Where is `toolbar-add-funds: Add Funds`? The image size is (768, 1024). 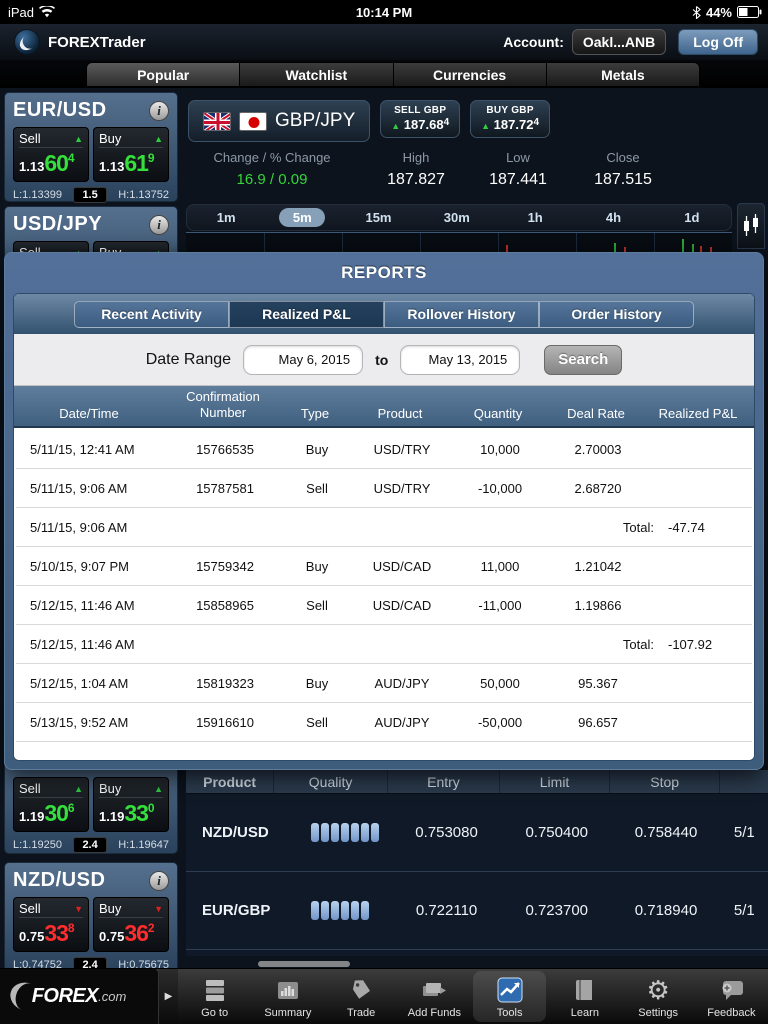
toolbar-add-funds: Add Funds is located at coordinates (434, 996).